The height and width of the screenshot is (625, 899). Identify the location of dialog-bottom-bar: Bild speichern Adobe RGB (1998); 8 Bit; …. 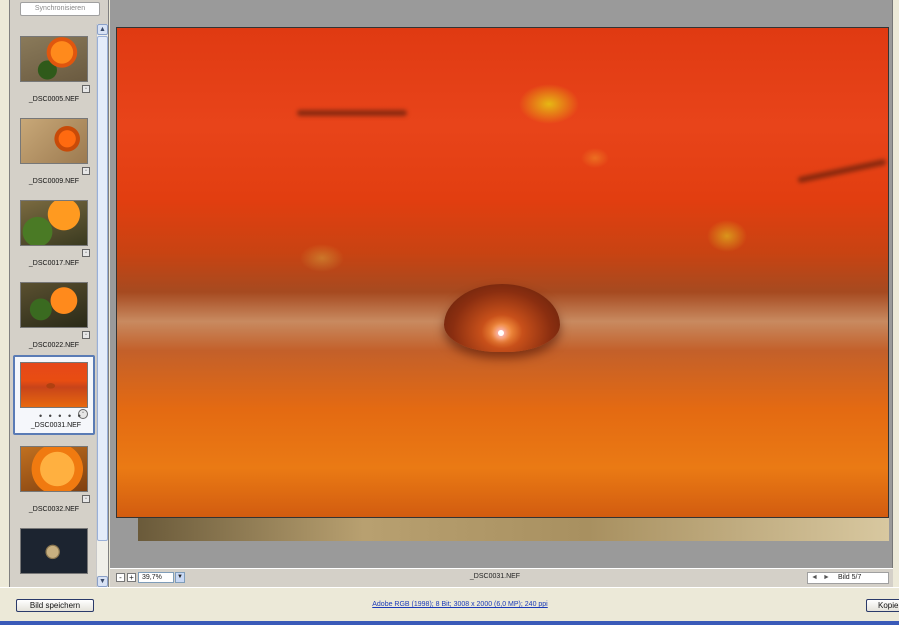
(449, 606).